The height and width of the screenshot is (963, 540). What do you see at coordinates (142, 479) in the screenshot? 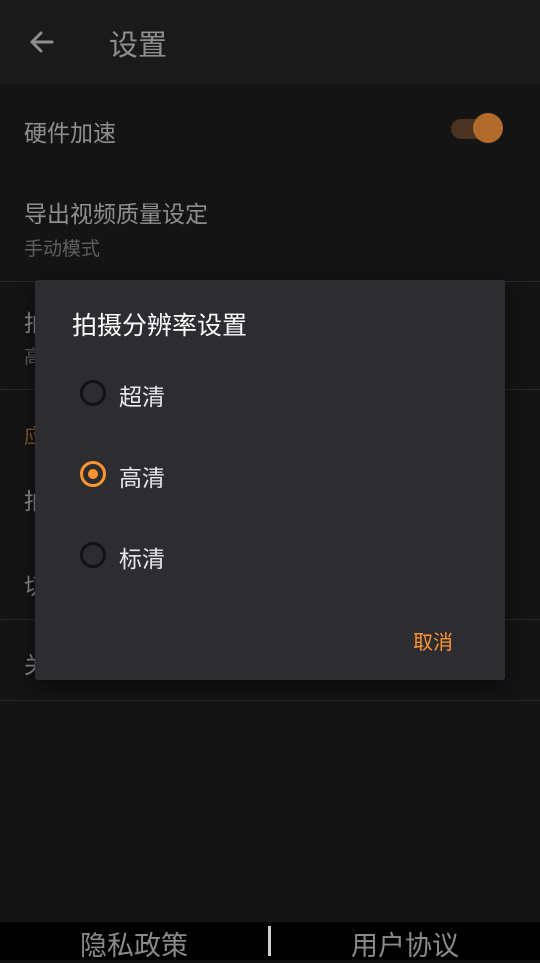
I see `option-label: 高清` at bounding box center [142, 479].